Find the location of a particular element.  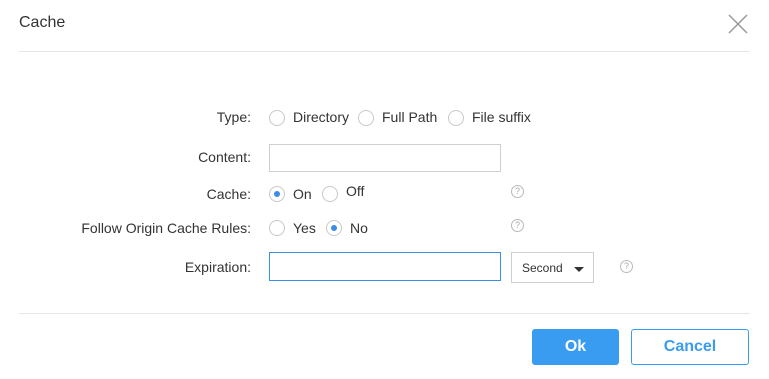

content-input is located at coordinates (385, 158).